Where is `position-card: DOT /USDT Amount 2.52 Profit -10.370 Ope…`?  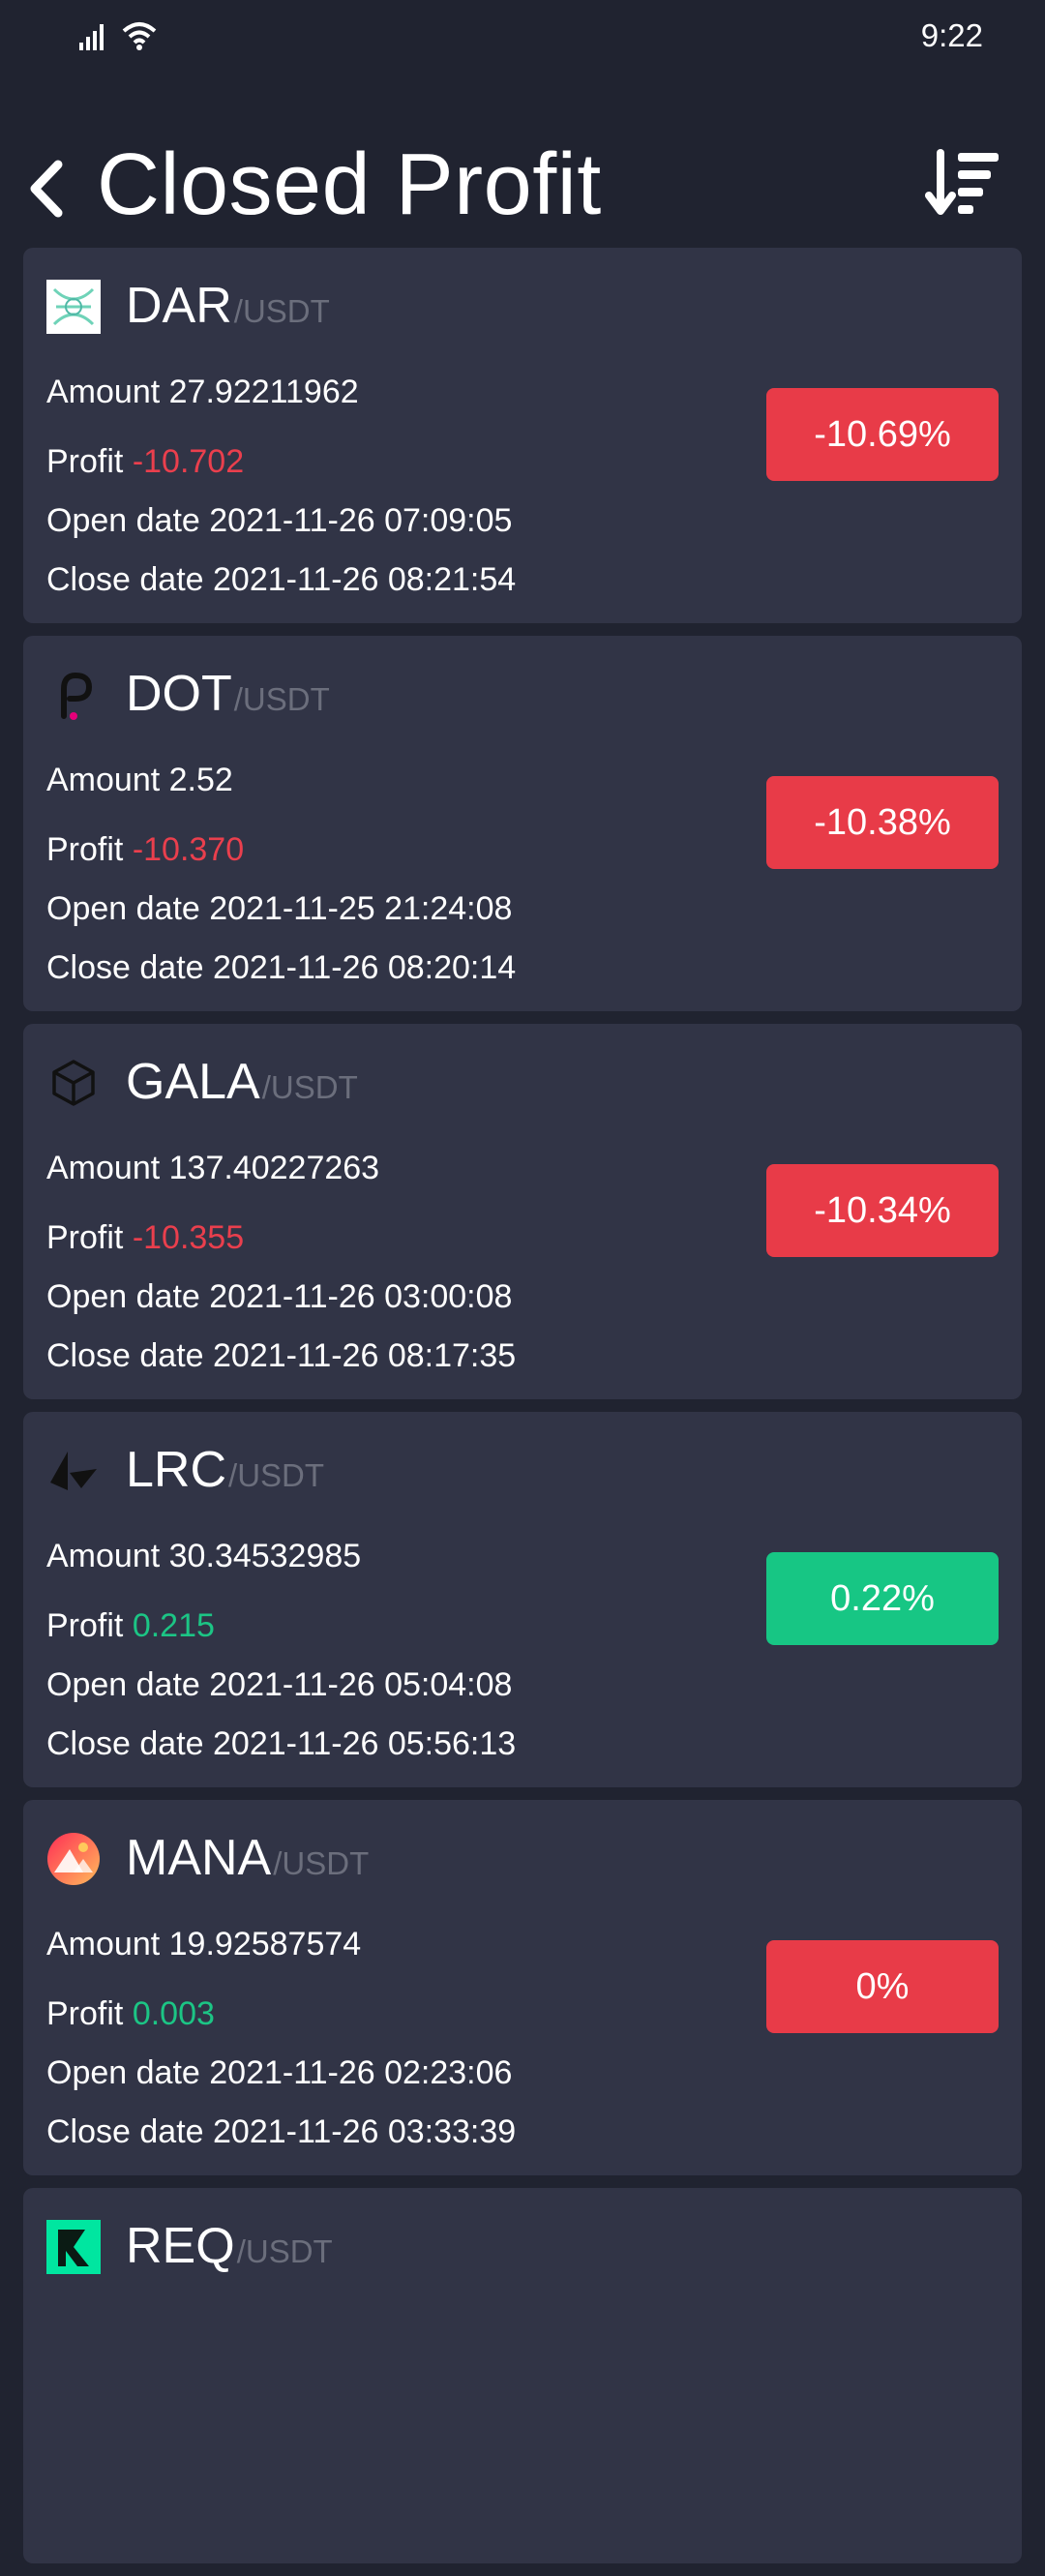 position-card: DOT /USDT Amount 2.52 Profit -10.370 Ope… is located at coordinates (522, 823).